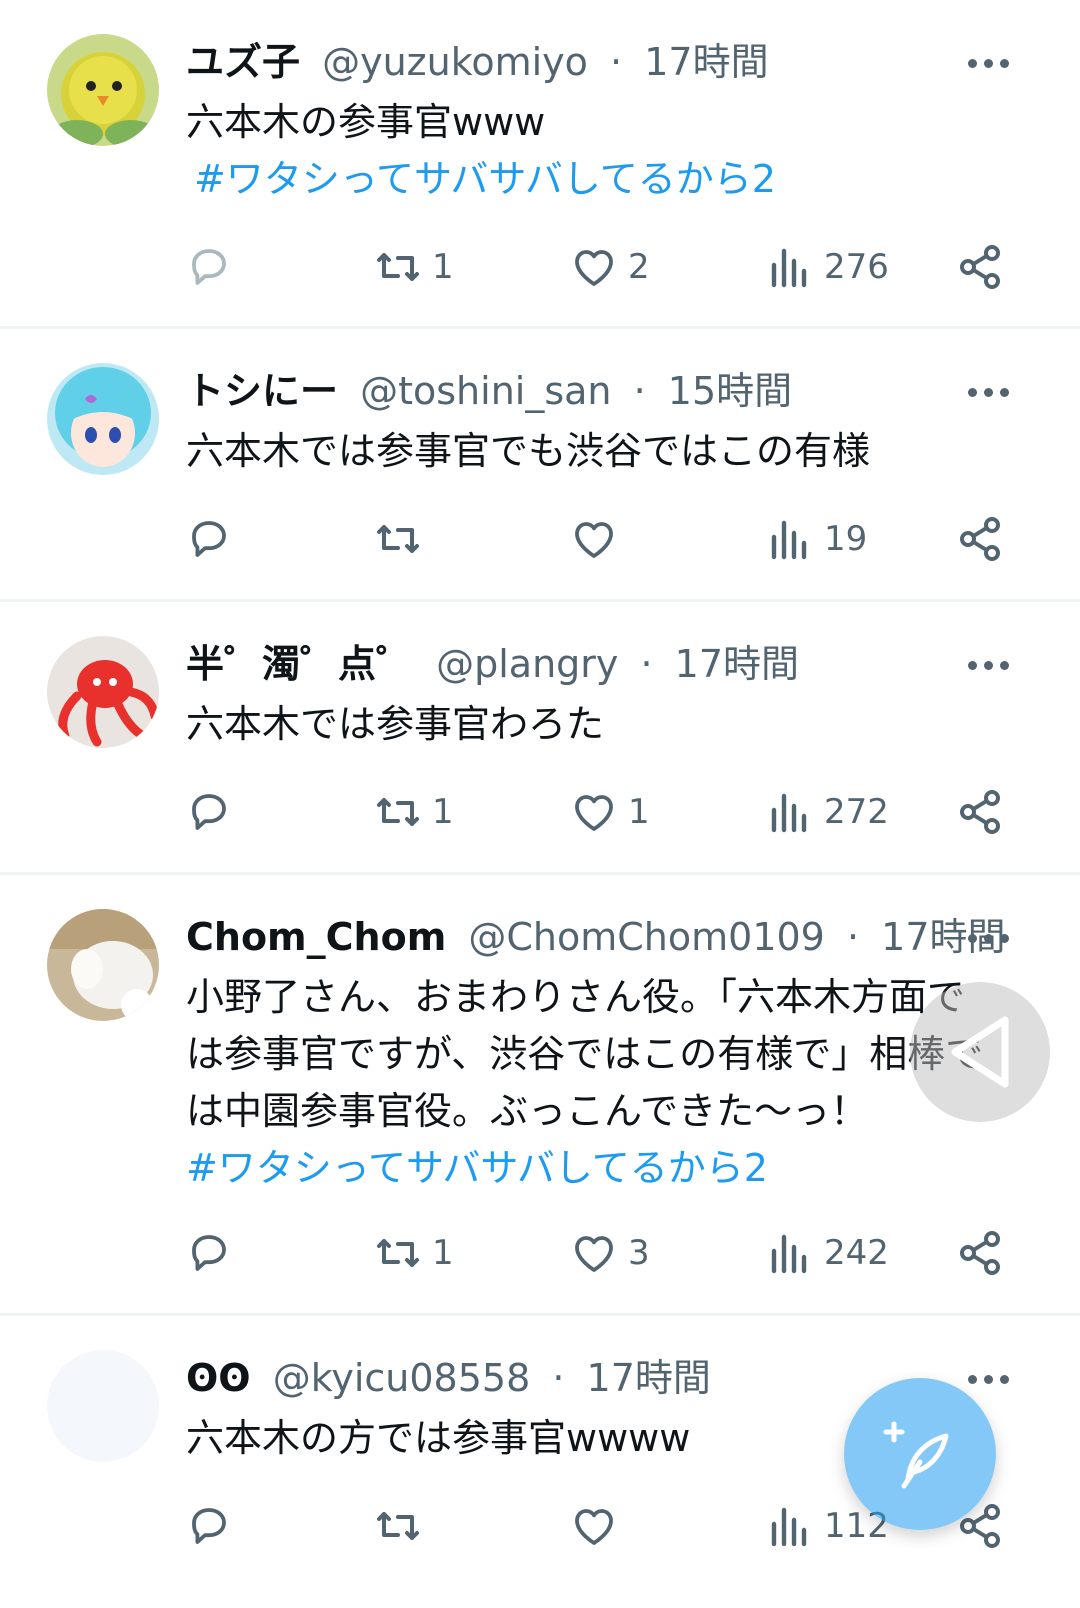 This screenshot has width=1080, height=1608. I want to click on views-count: 272, so click(856, 812).